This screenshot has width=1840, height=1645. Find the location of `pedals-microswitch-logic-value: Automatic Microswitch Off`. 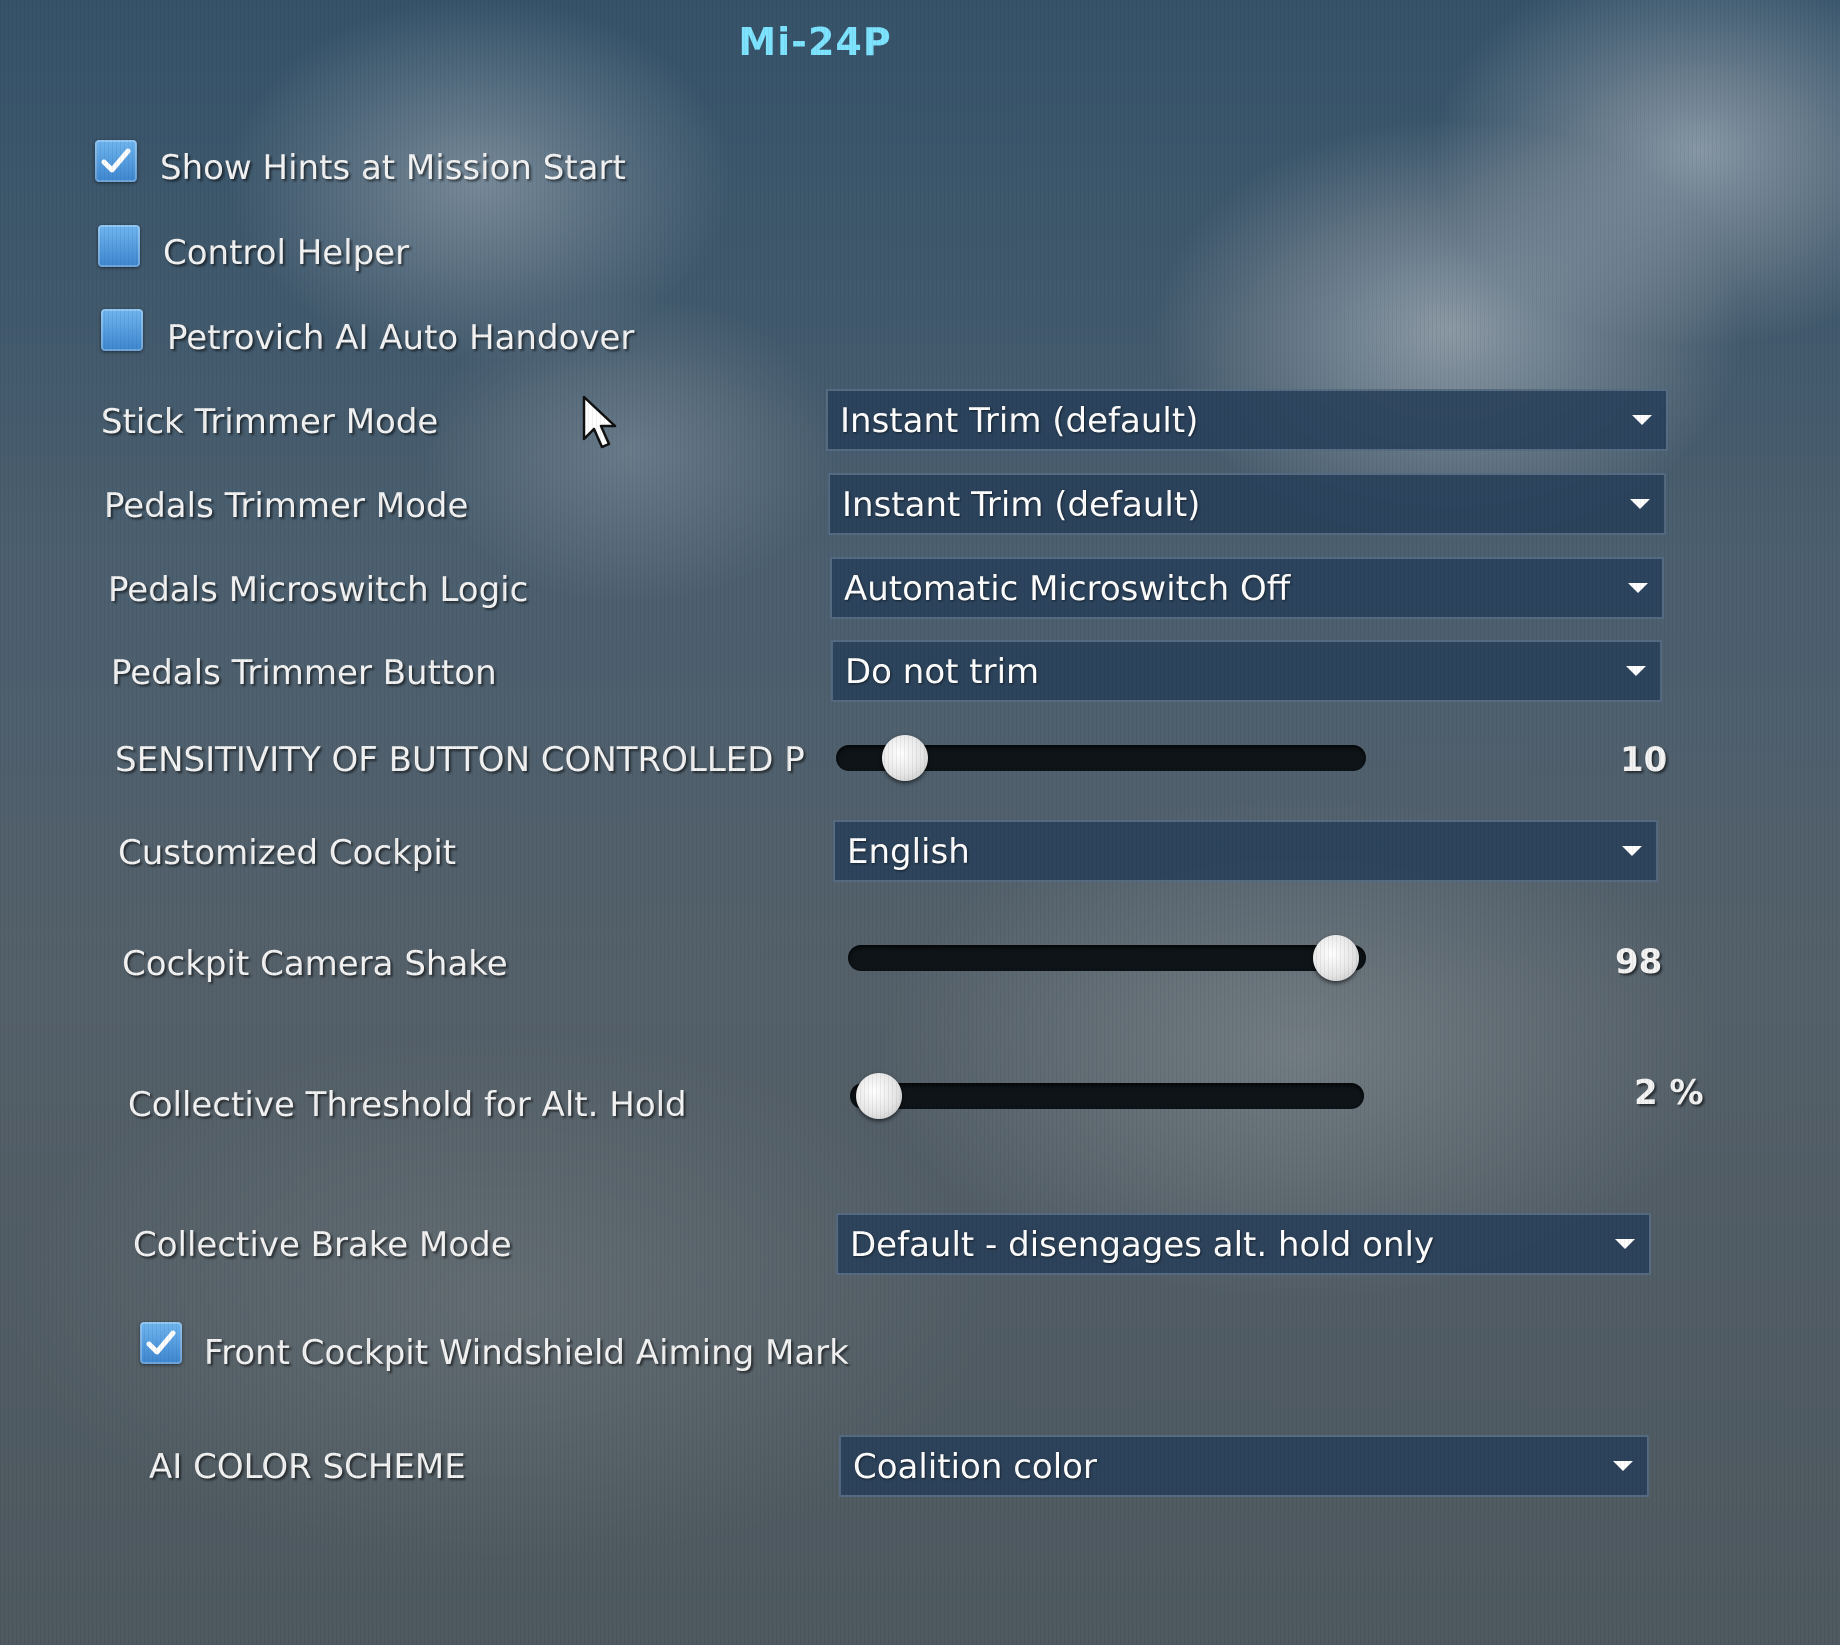

pedals-microswitch-logic-value: Automatic Microswitch Off is located at coordinates (1067, 589).